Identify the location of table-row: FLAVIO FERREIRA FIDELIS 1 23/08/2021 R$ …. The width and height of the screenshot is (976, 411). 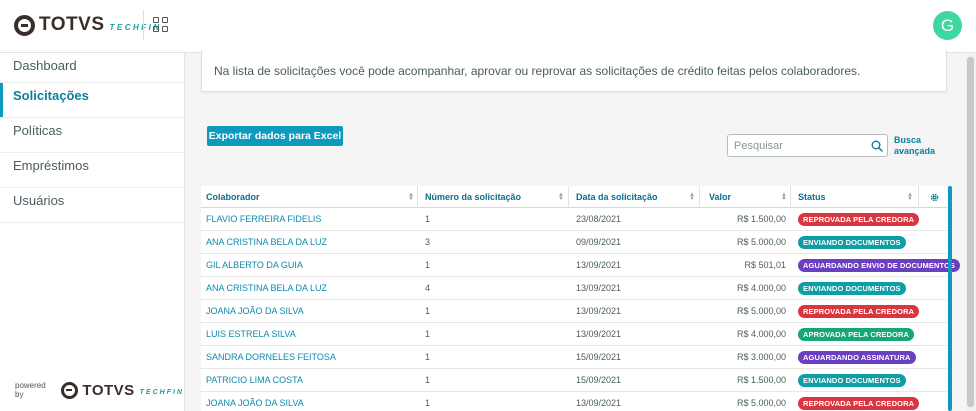
(574, 219).